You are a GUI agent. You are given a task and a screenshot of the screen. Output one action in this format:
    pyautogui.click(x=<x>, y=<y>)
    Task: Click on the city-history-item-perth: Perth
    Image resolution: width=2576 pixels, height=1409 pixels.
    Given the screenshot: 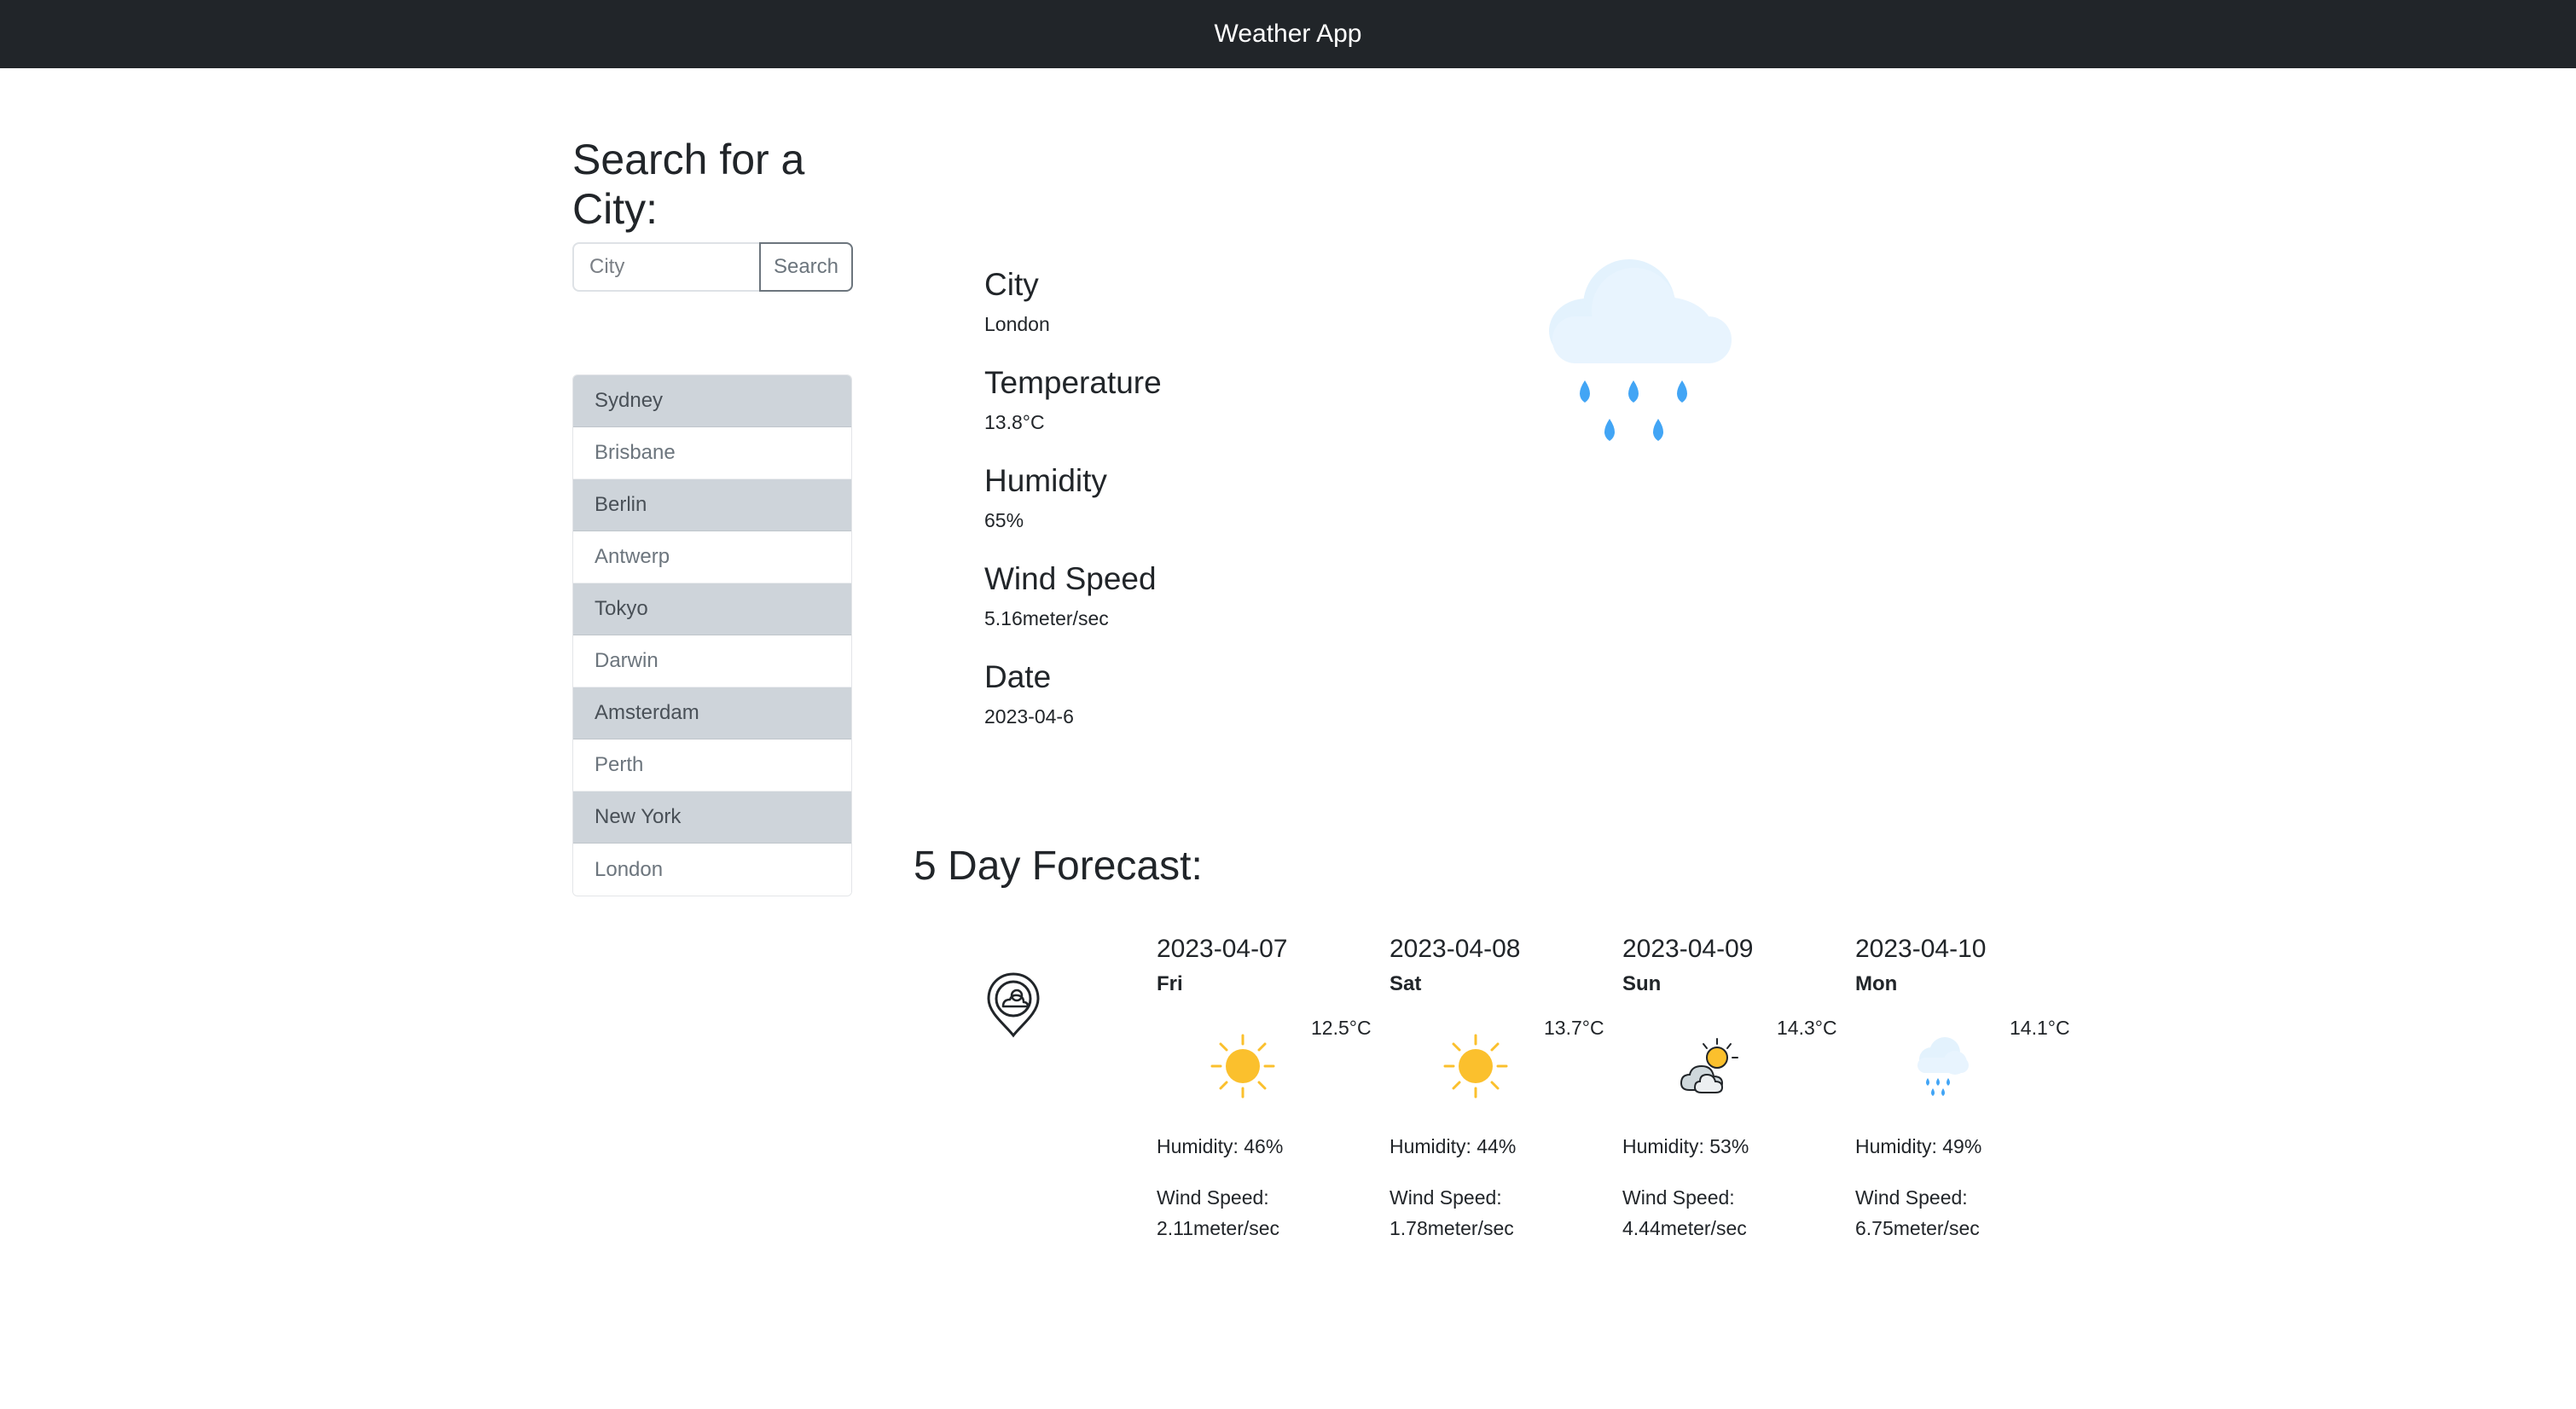 What is the action you would take?
    pyautogui.click(x=712, y=765)
    